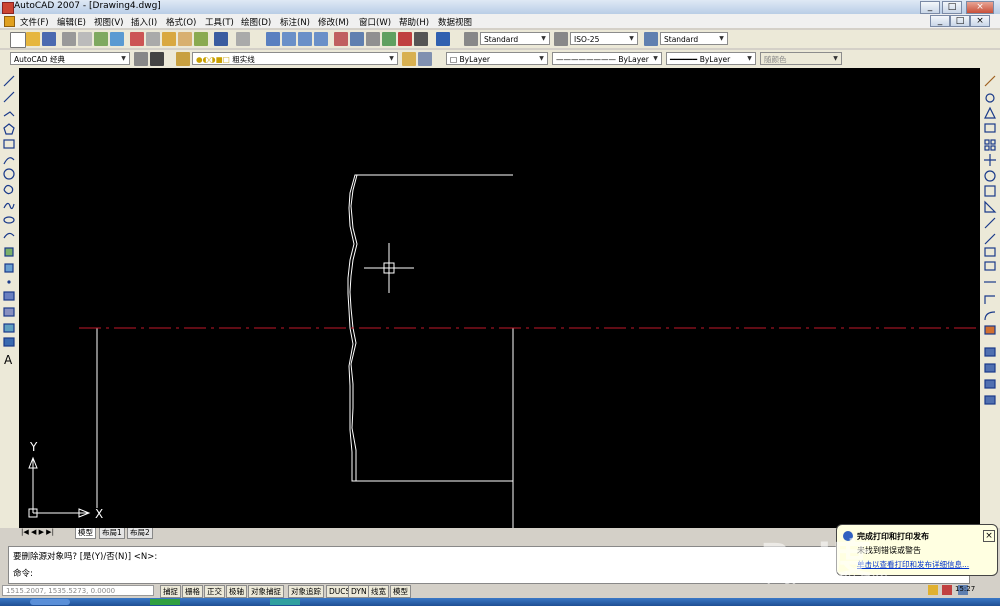 This screenshot has width=1000, height=606. What do you see at coordinates (990, 239) in the screenshot?
I see `extend-icon` at bounding box center [990, 239].